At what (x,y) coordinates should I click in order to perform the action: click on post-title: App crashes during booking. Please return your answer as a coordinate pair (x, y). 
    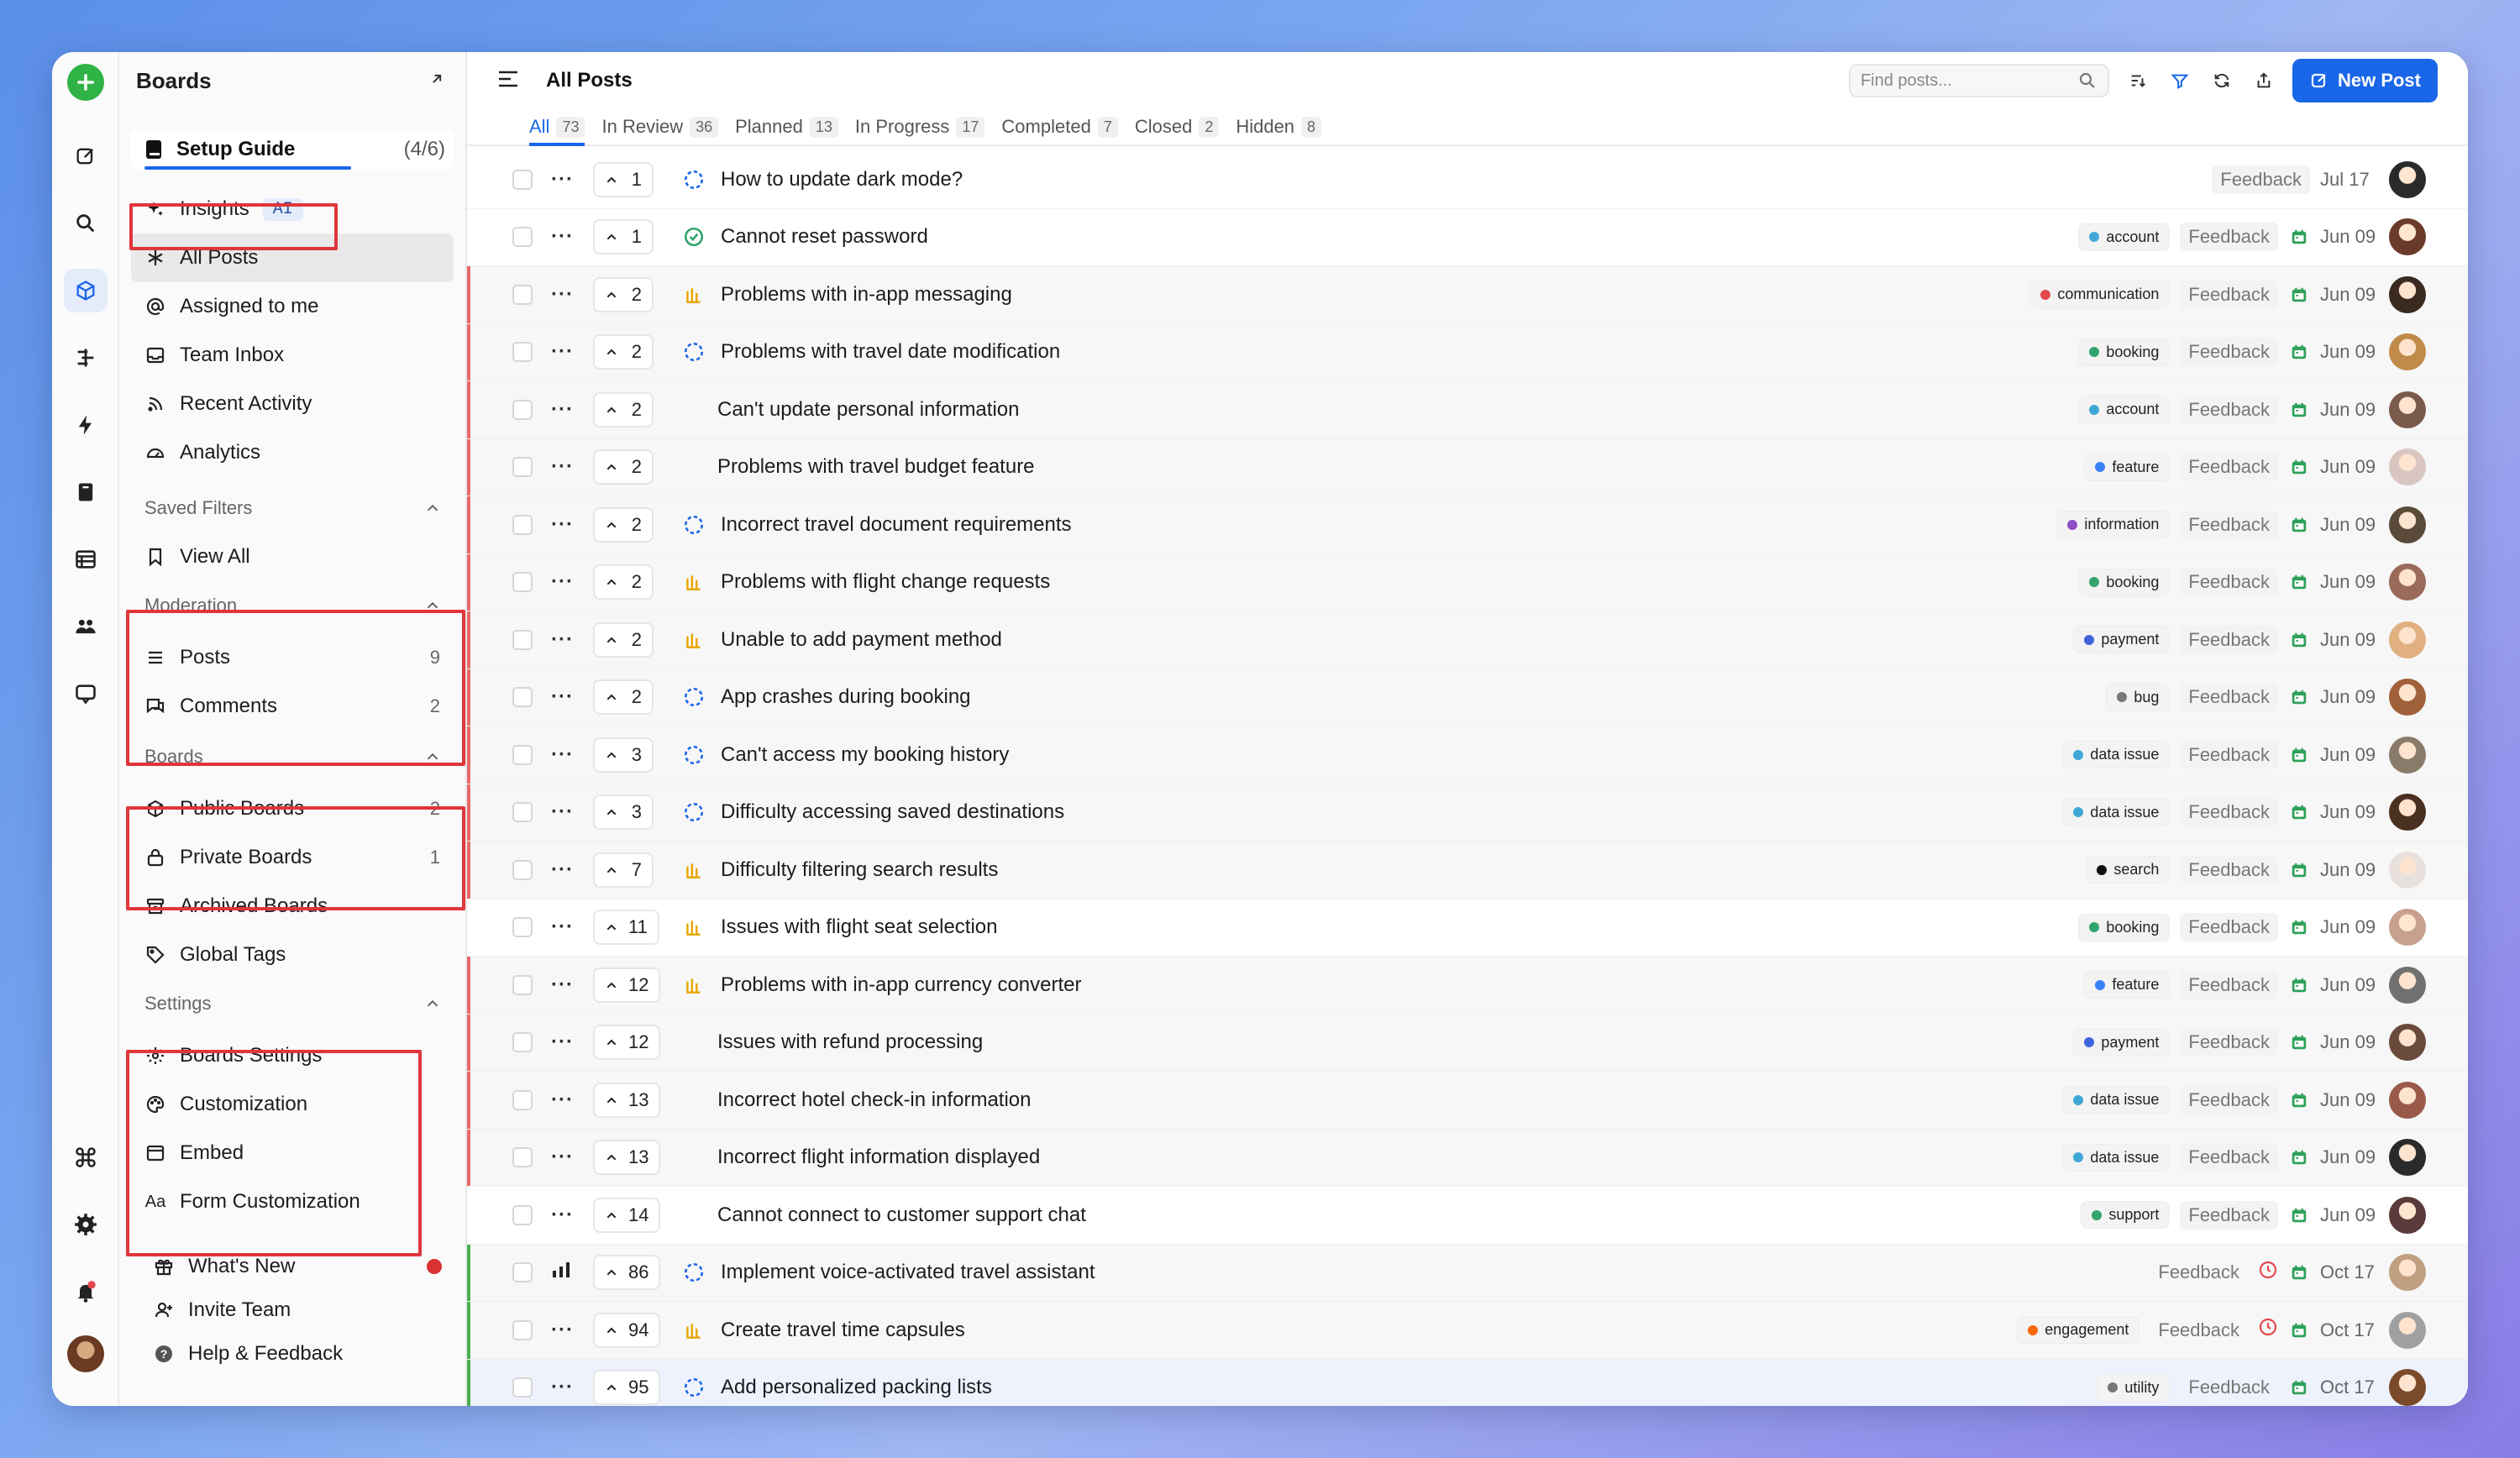
    Looking at the image, I should click on (846, 697).